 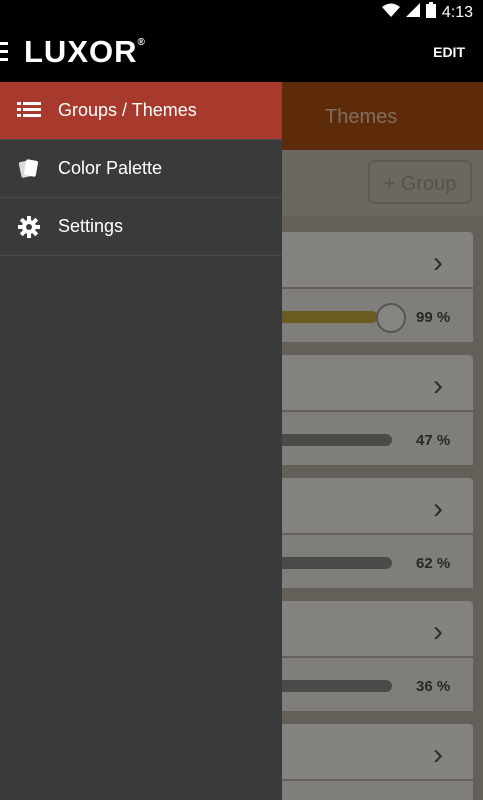 I want to click on edit-button: EDIT, so click(x=449, y=52).